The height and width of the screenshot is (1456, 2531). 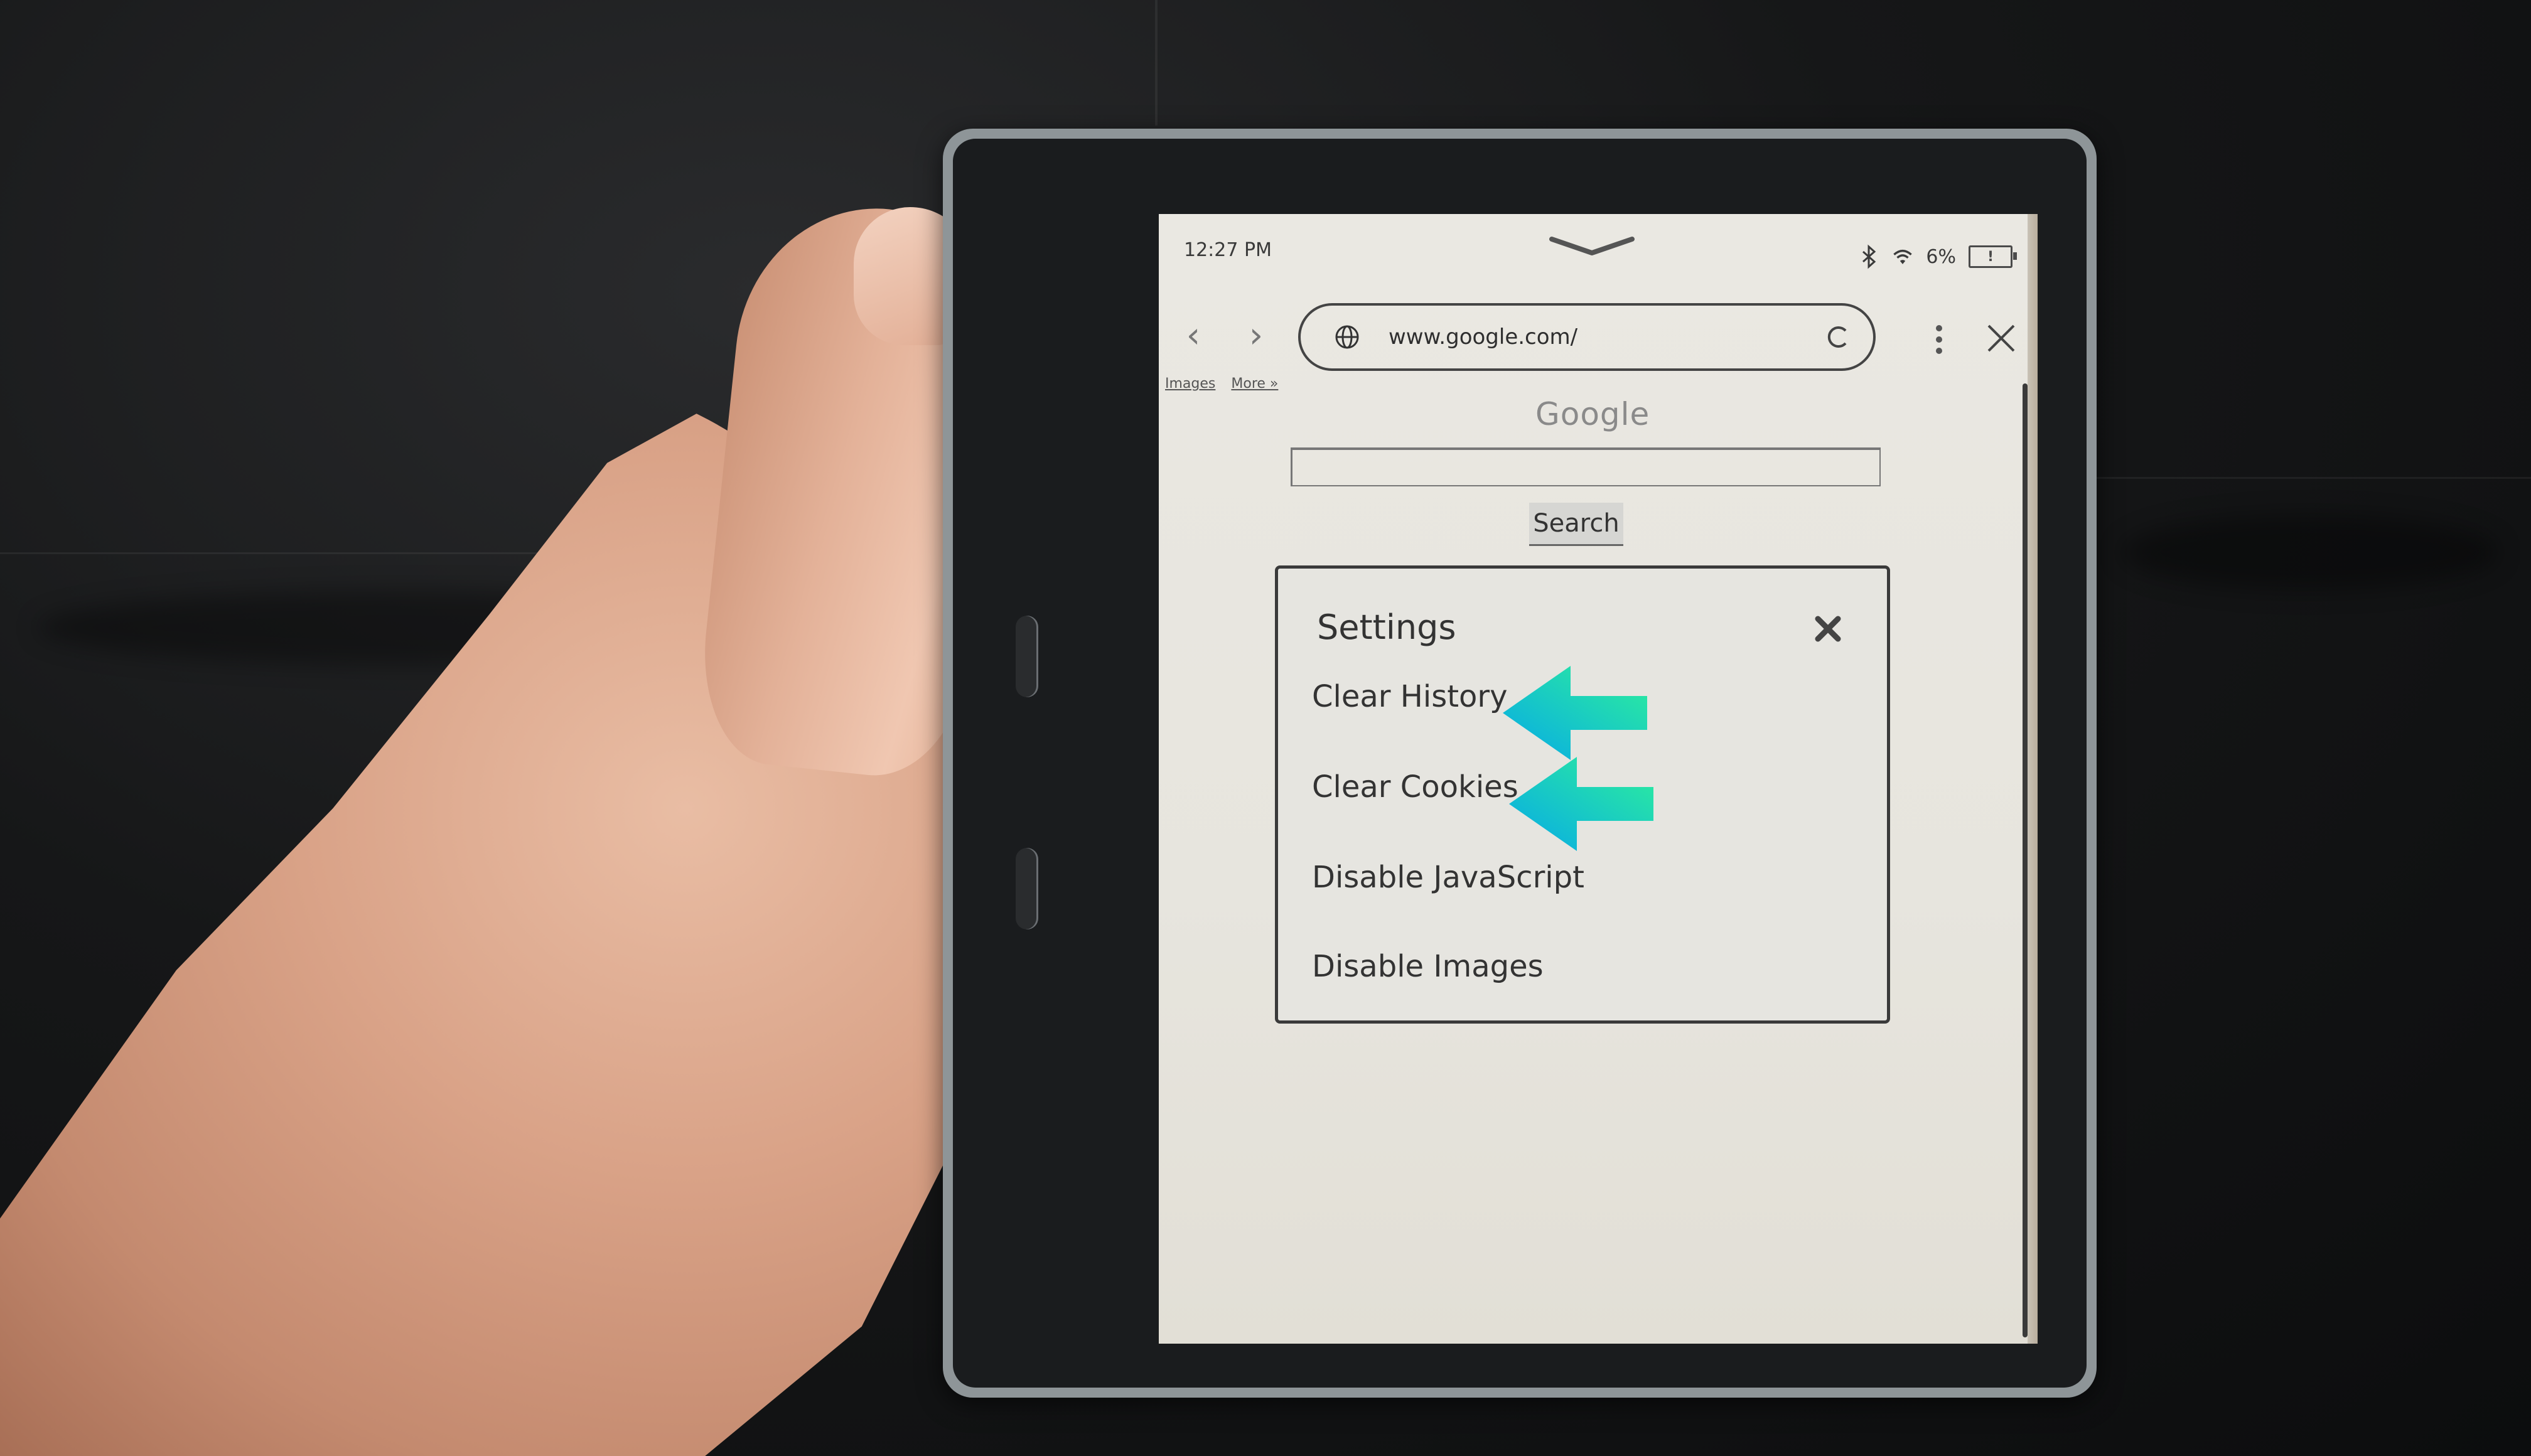 What do you see at coordinates (1027, 888) in the screenshot?
I see `page-back-button` at bounding box center [1027, 888].